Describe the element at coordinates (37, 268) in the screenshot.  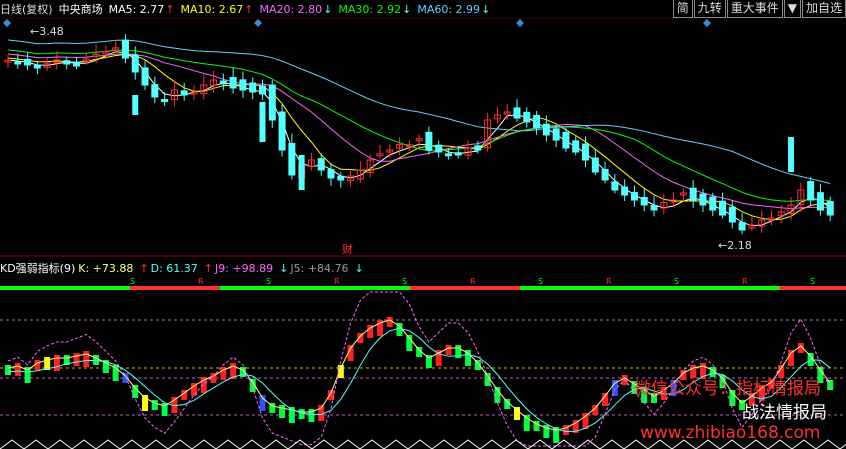
I see `kd-indicator-name: KD强弱指标(9)` at that location.